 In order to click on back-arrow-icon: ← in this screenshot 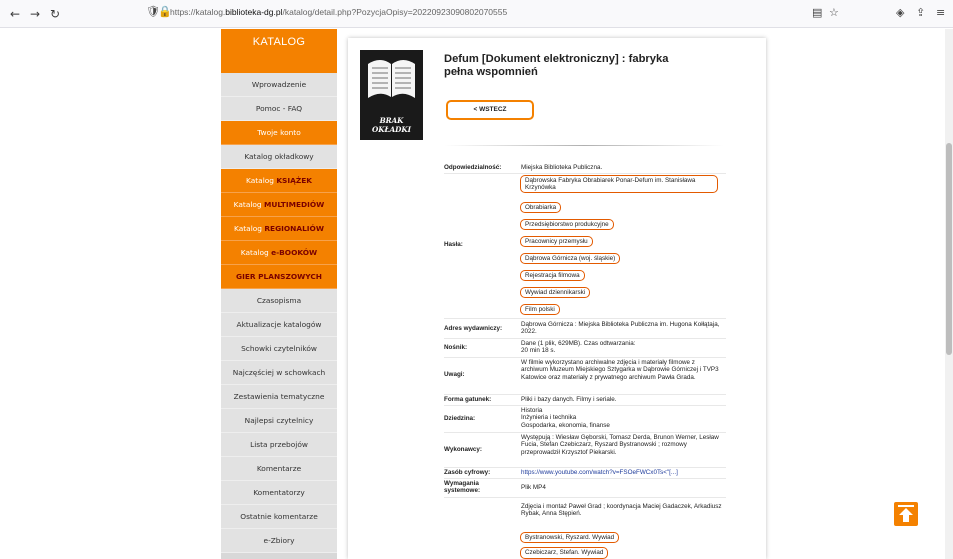, I will do `click(15, 14)`.